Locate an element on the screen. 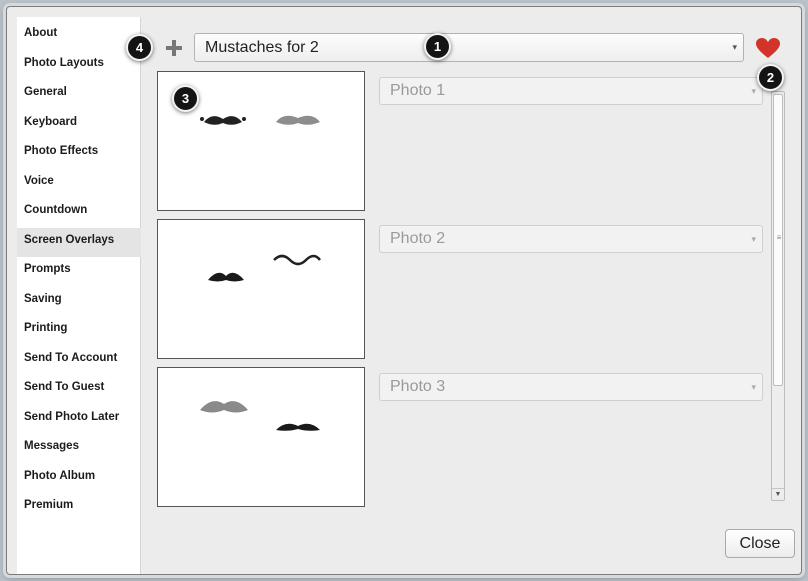 The height and width of the screenshot is (581, 808). sidebar-item-prompts: Prompts is located at coordinates (79, 271).